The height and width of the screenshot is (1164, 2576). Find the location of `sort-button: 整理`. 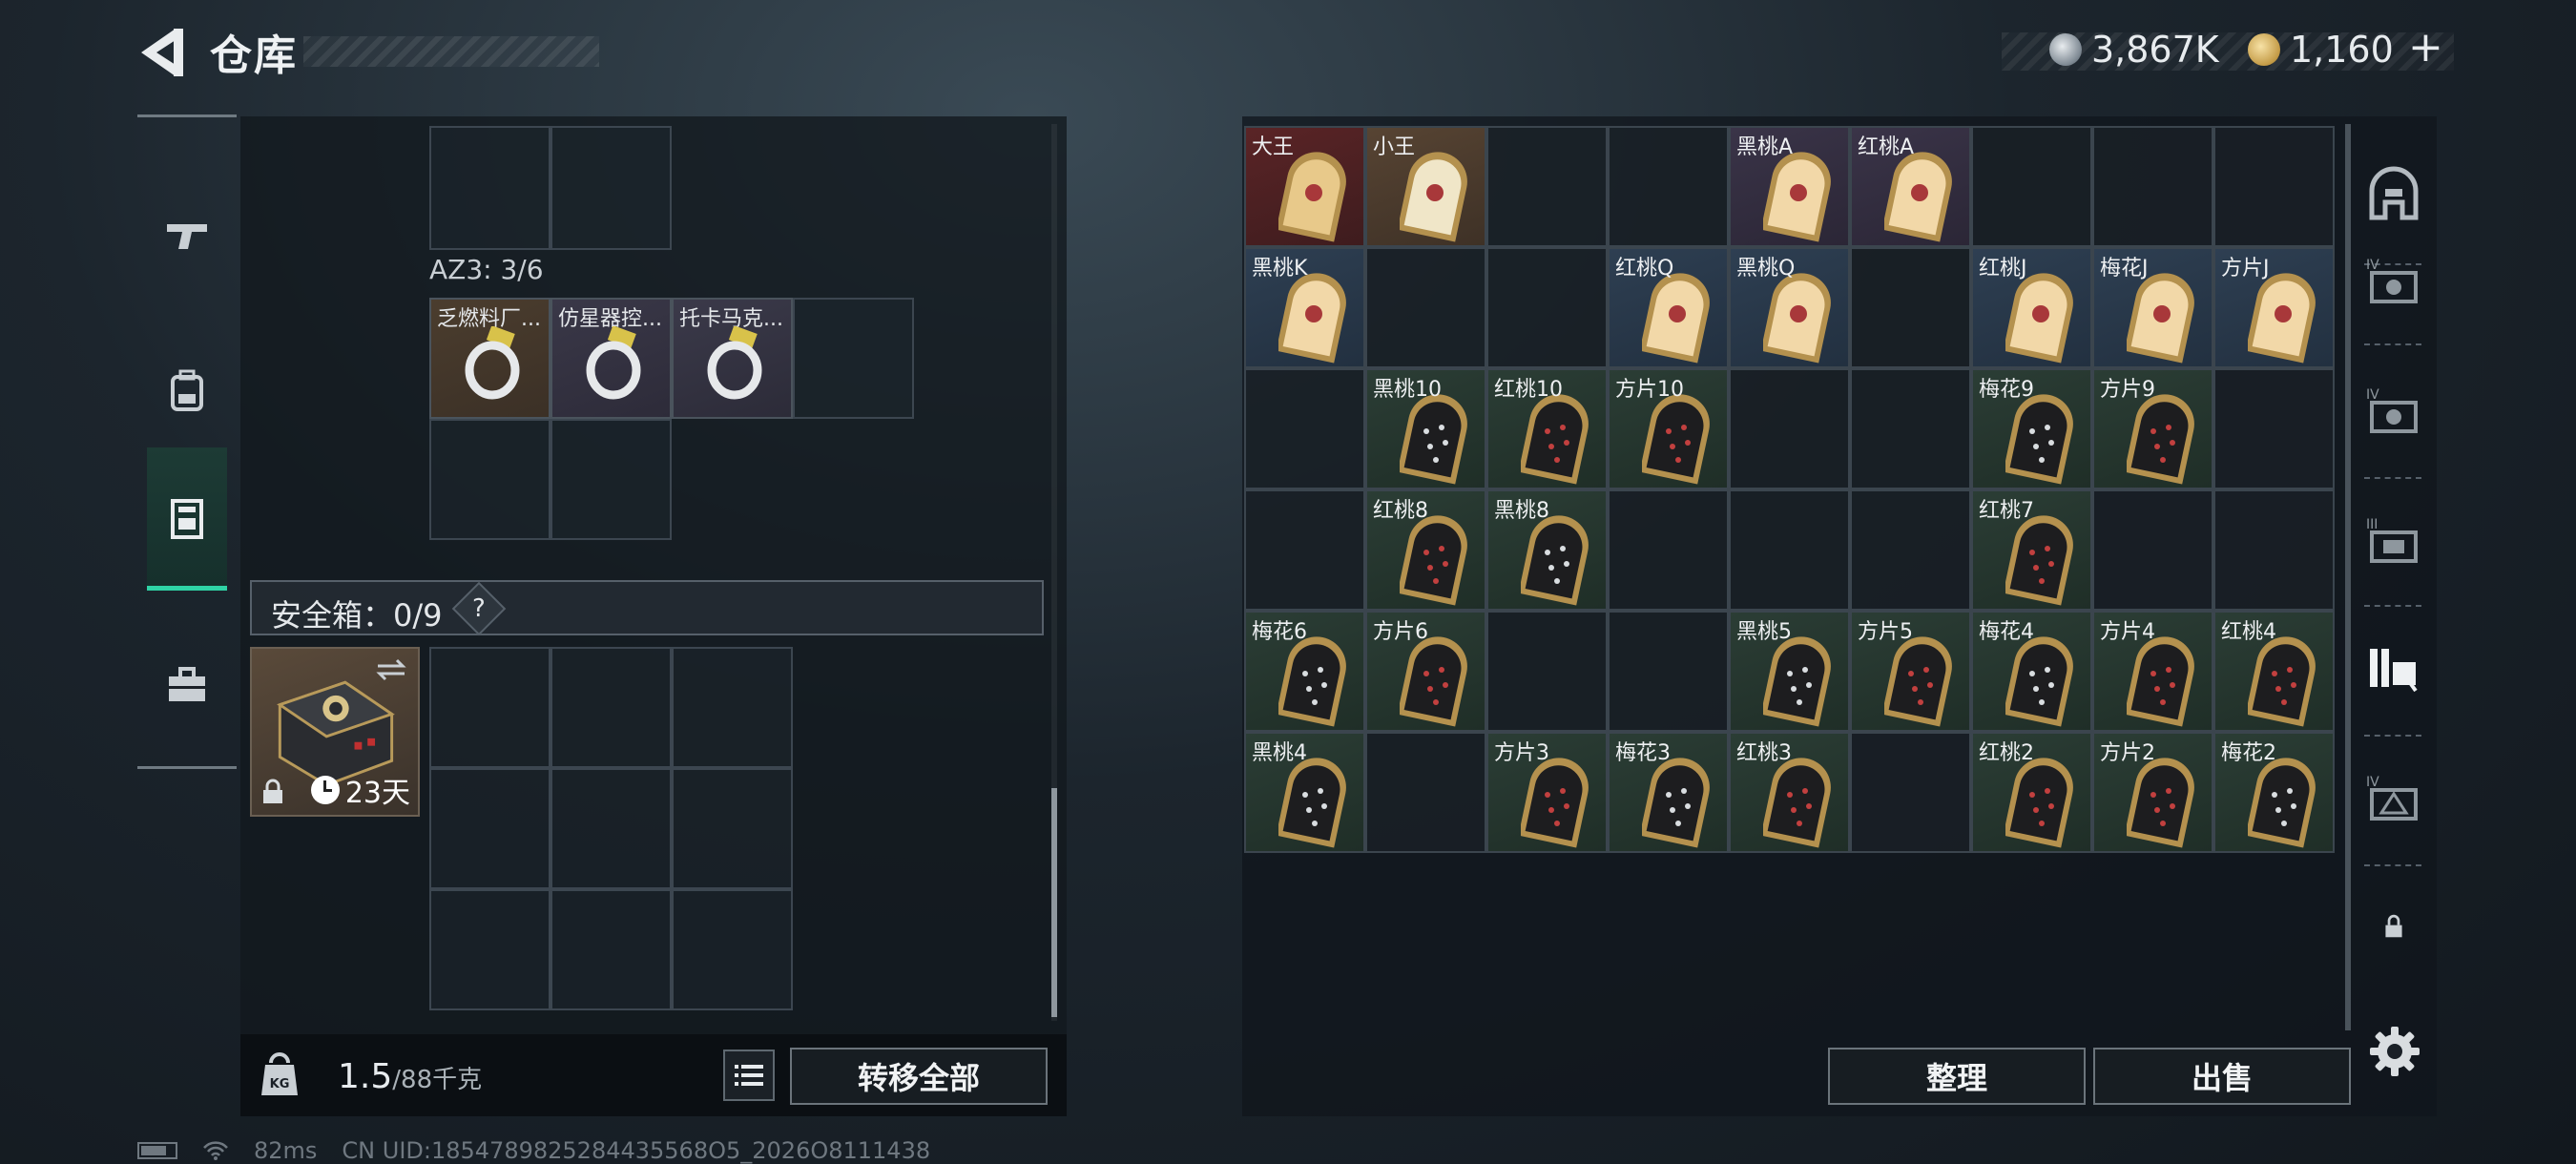

sort-button: 整理 is located at coordinates (1957, 1077).